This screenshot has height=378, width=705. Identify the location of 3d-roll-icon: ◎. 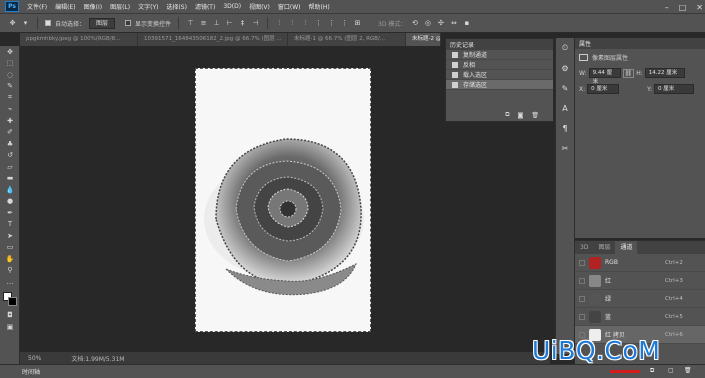
(427, 23).